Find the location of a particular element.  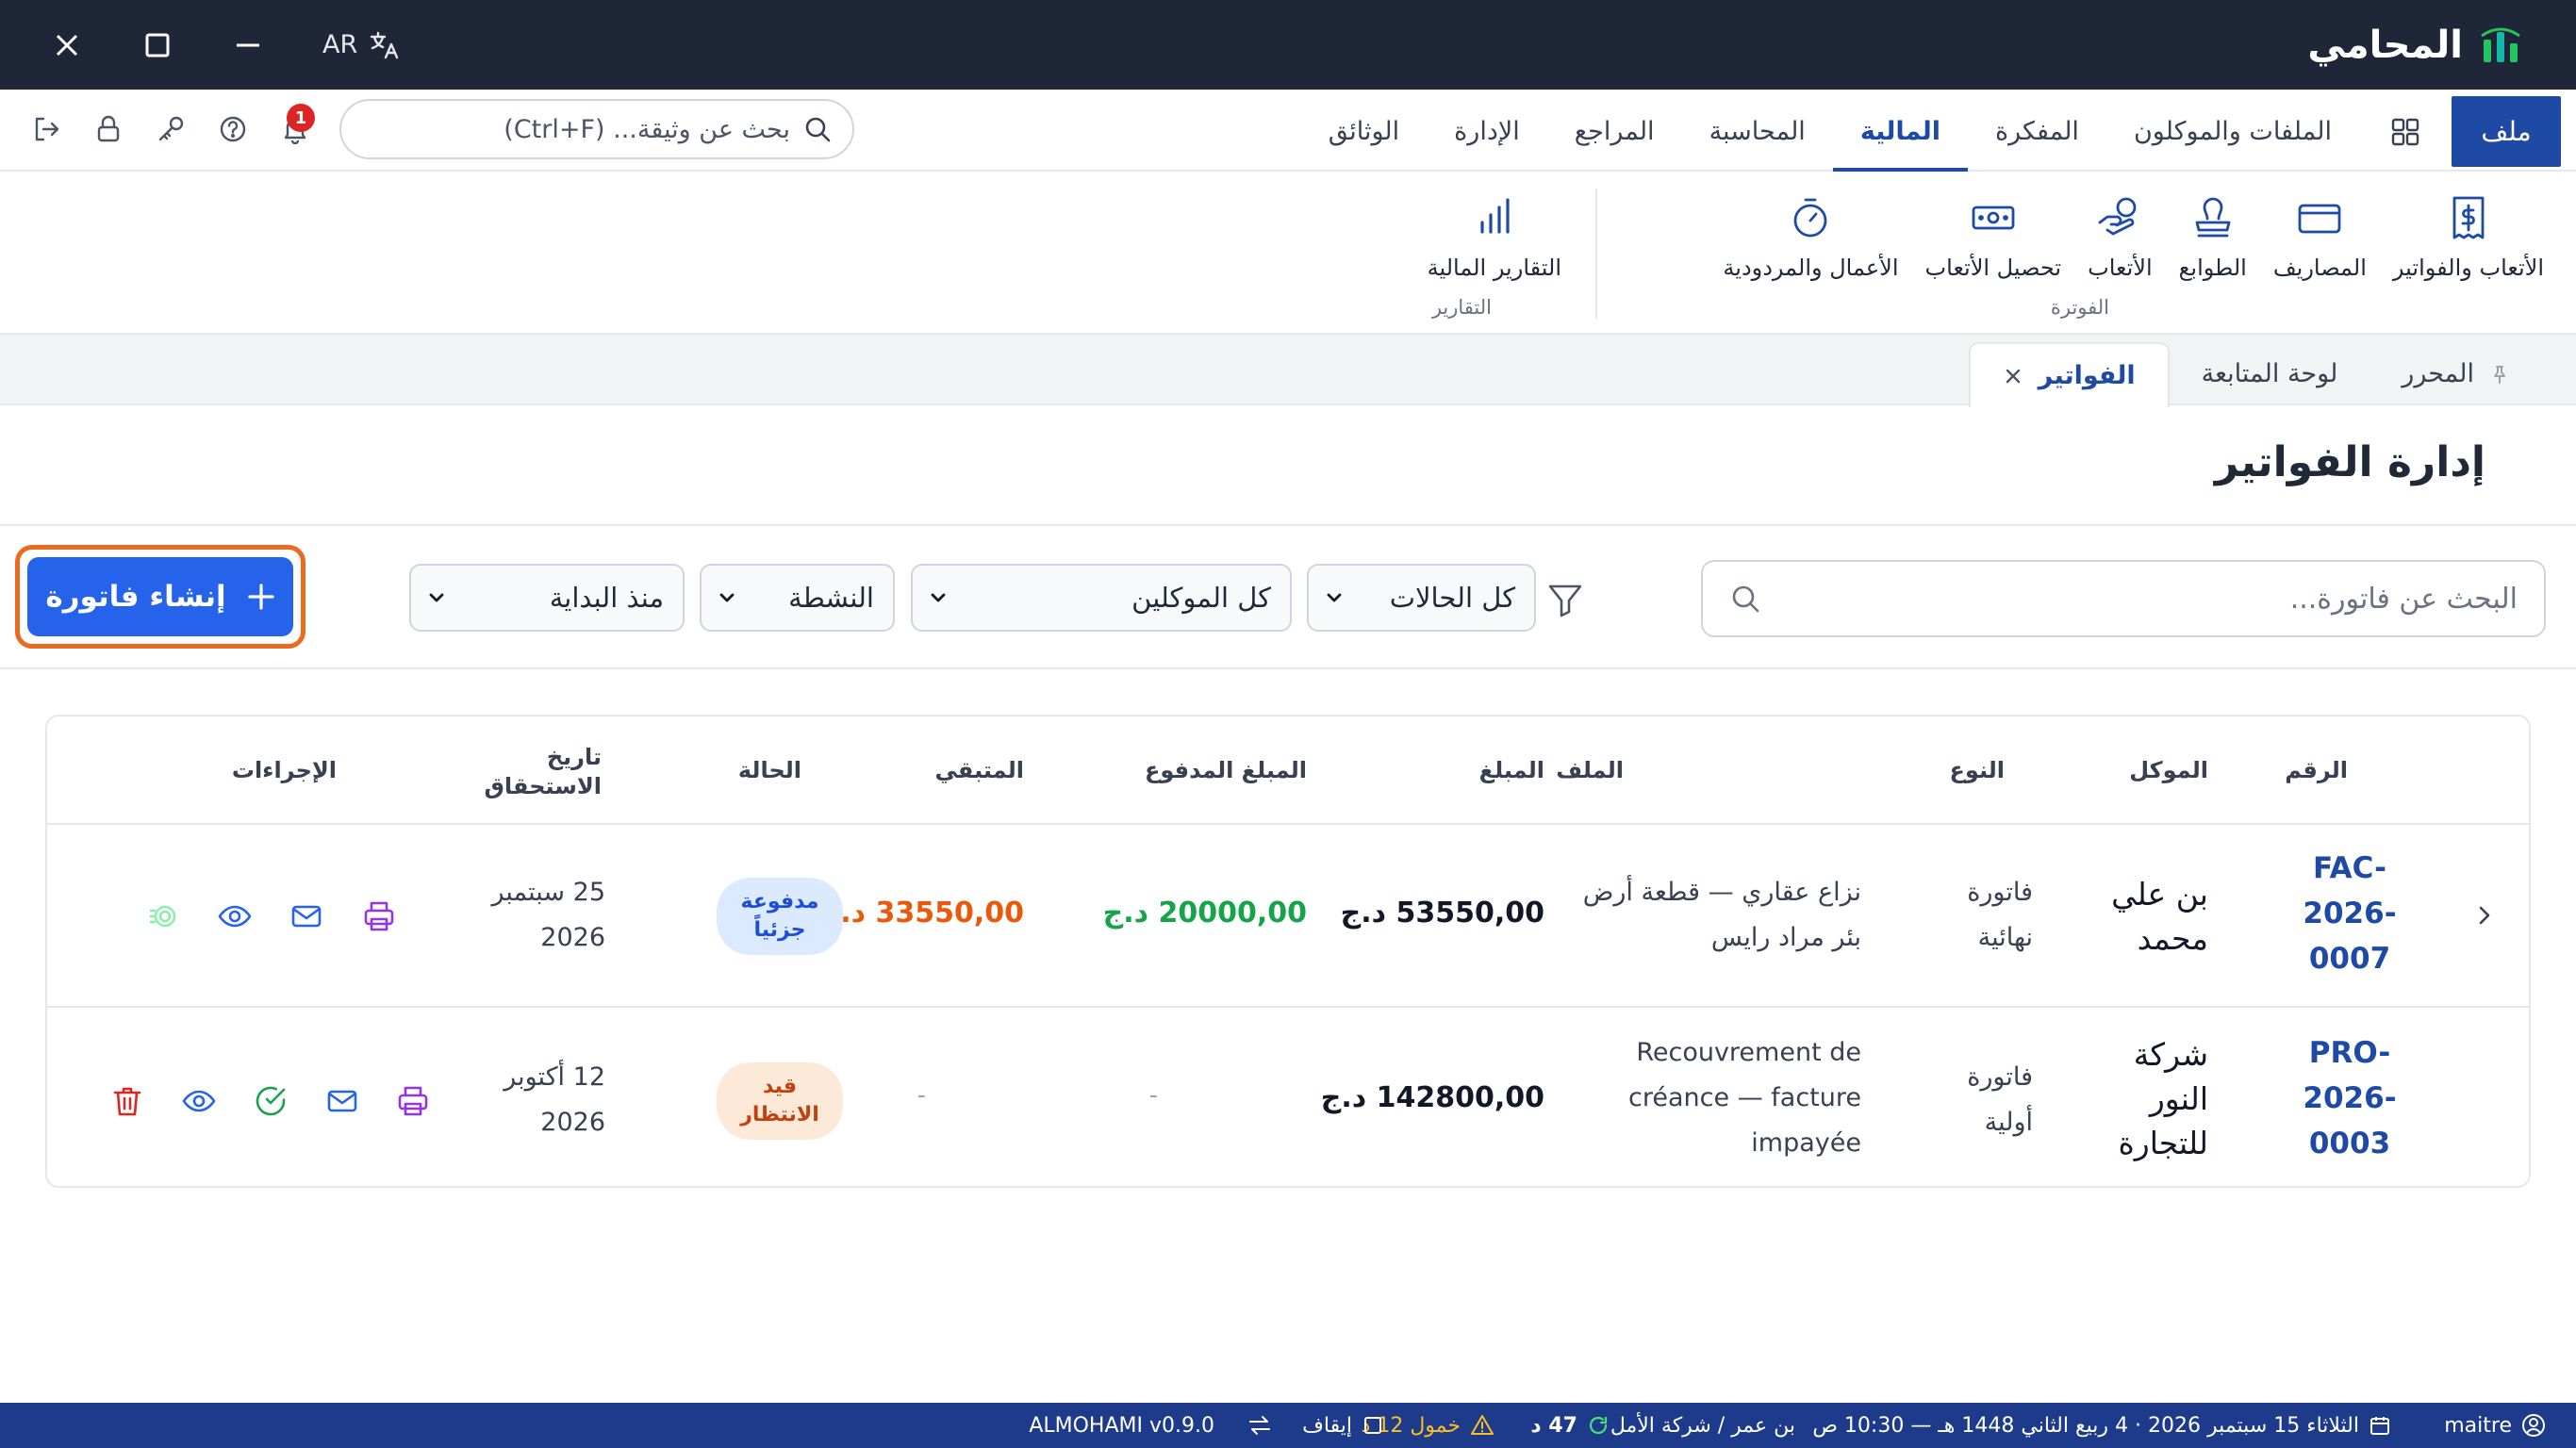

close-tab-icon is located at coordinates (2013, 376).